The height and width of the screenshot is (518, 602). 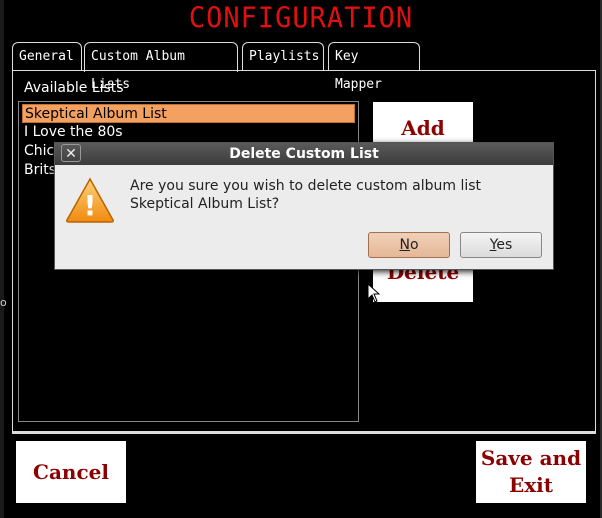 What do you see at coordinates (531, 472) in the screenshot?
I see `save-and-exit-button: Save and Exit` at bounding box center [531, 472].